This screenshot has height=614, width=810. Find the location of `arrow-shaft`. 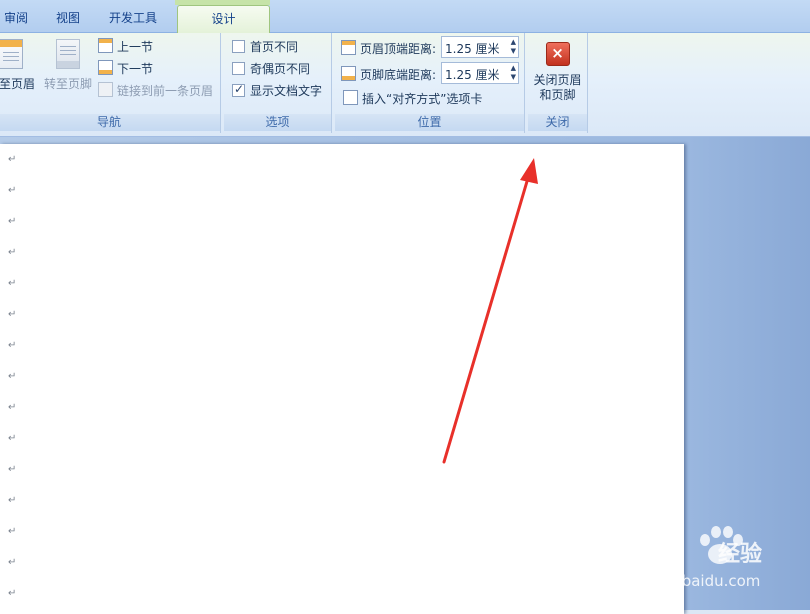

arrow-shaft is located at coordinates (486, 320).